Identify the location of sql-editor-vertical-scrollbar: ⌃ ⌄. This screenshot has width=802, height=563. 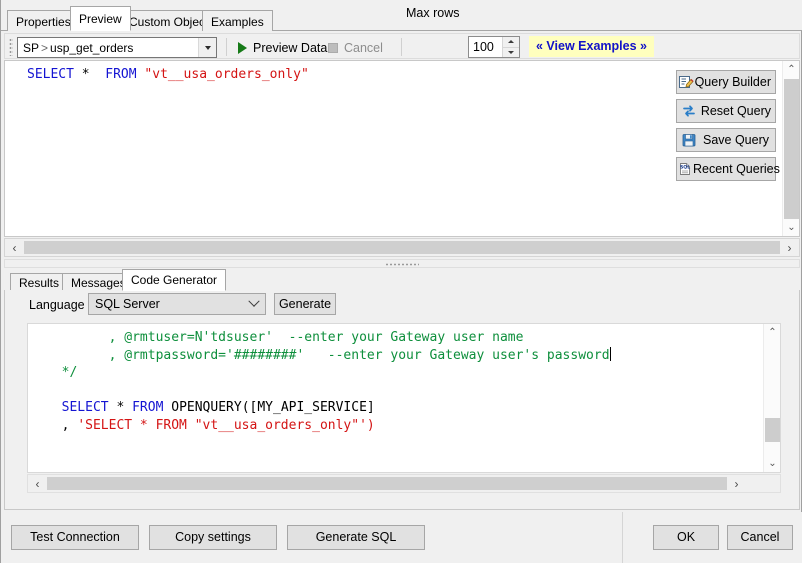
(790, 148).